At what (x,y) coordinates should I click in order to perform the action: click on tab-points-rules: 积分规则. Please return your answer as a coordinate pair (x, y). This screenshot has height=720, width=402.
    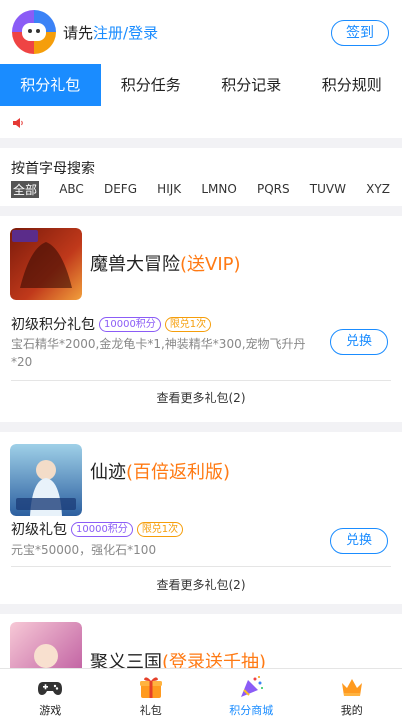
    Looking at the image, I should click on (352, 85).